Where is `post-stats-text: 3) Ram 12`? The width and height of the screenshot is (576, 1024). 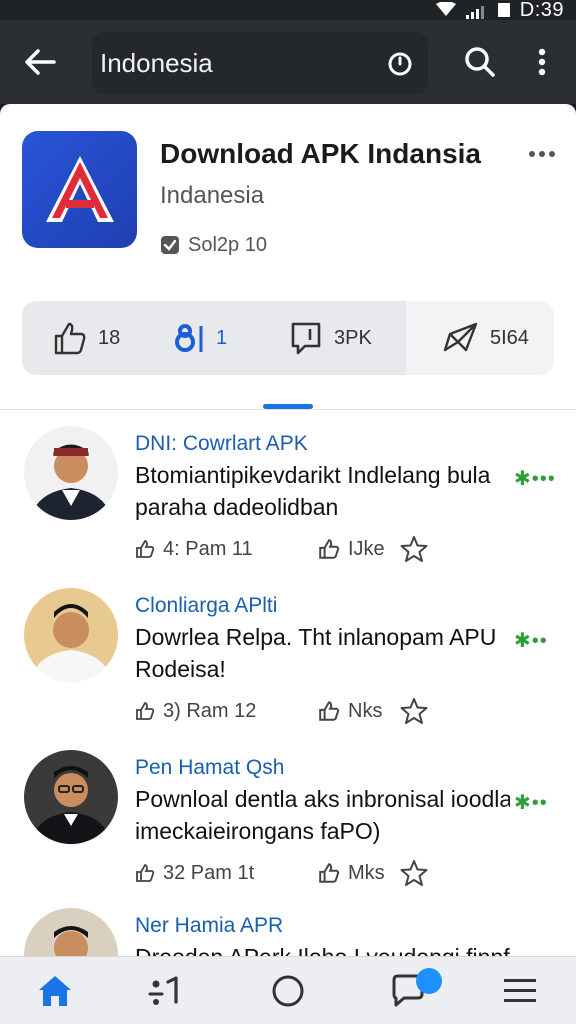
post-stats-text: 3) Ram 12 is located at coordinates (210, 710).